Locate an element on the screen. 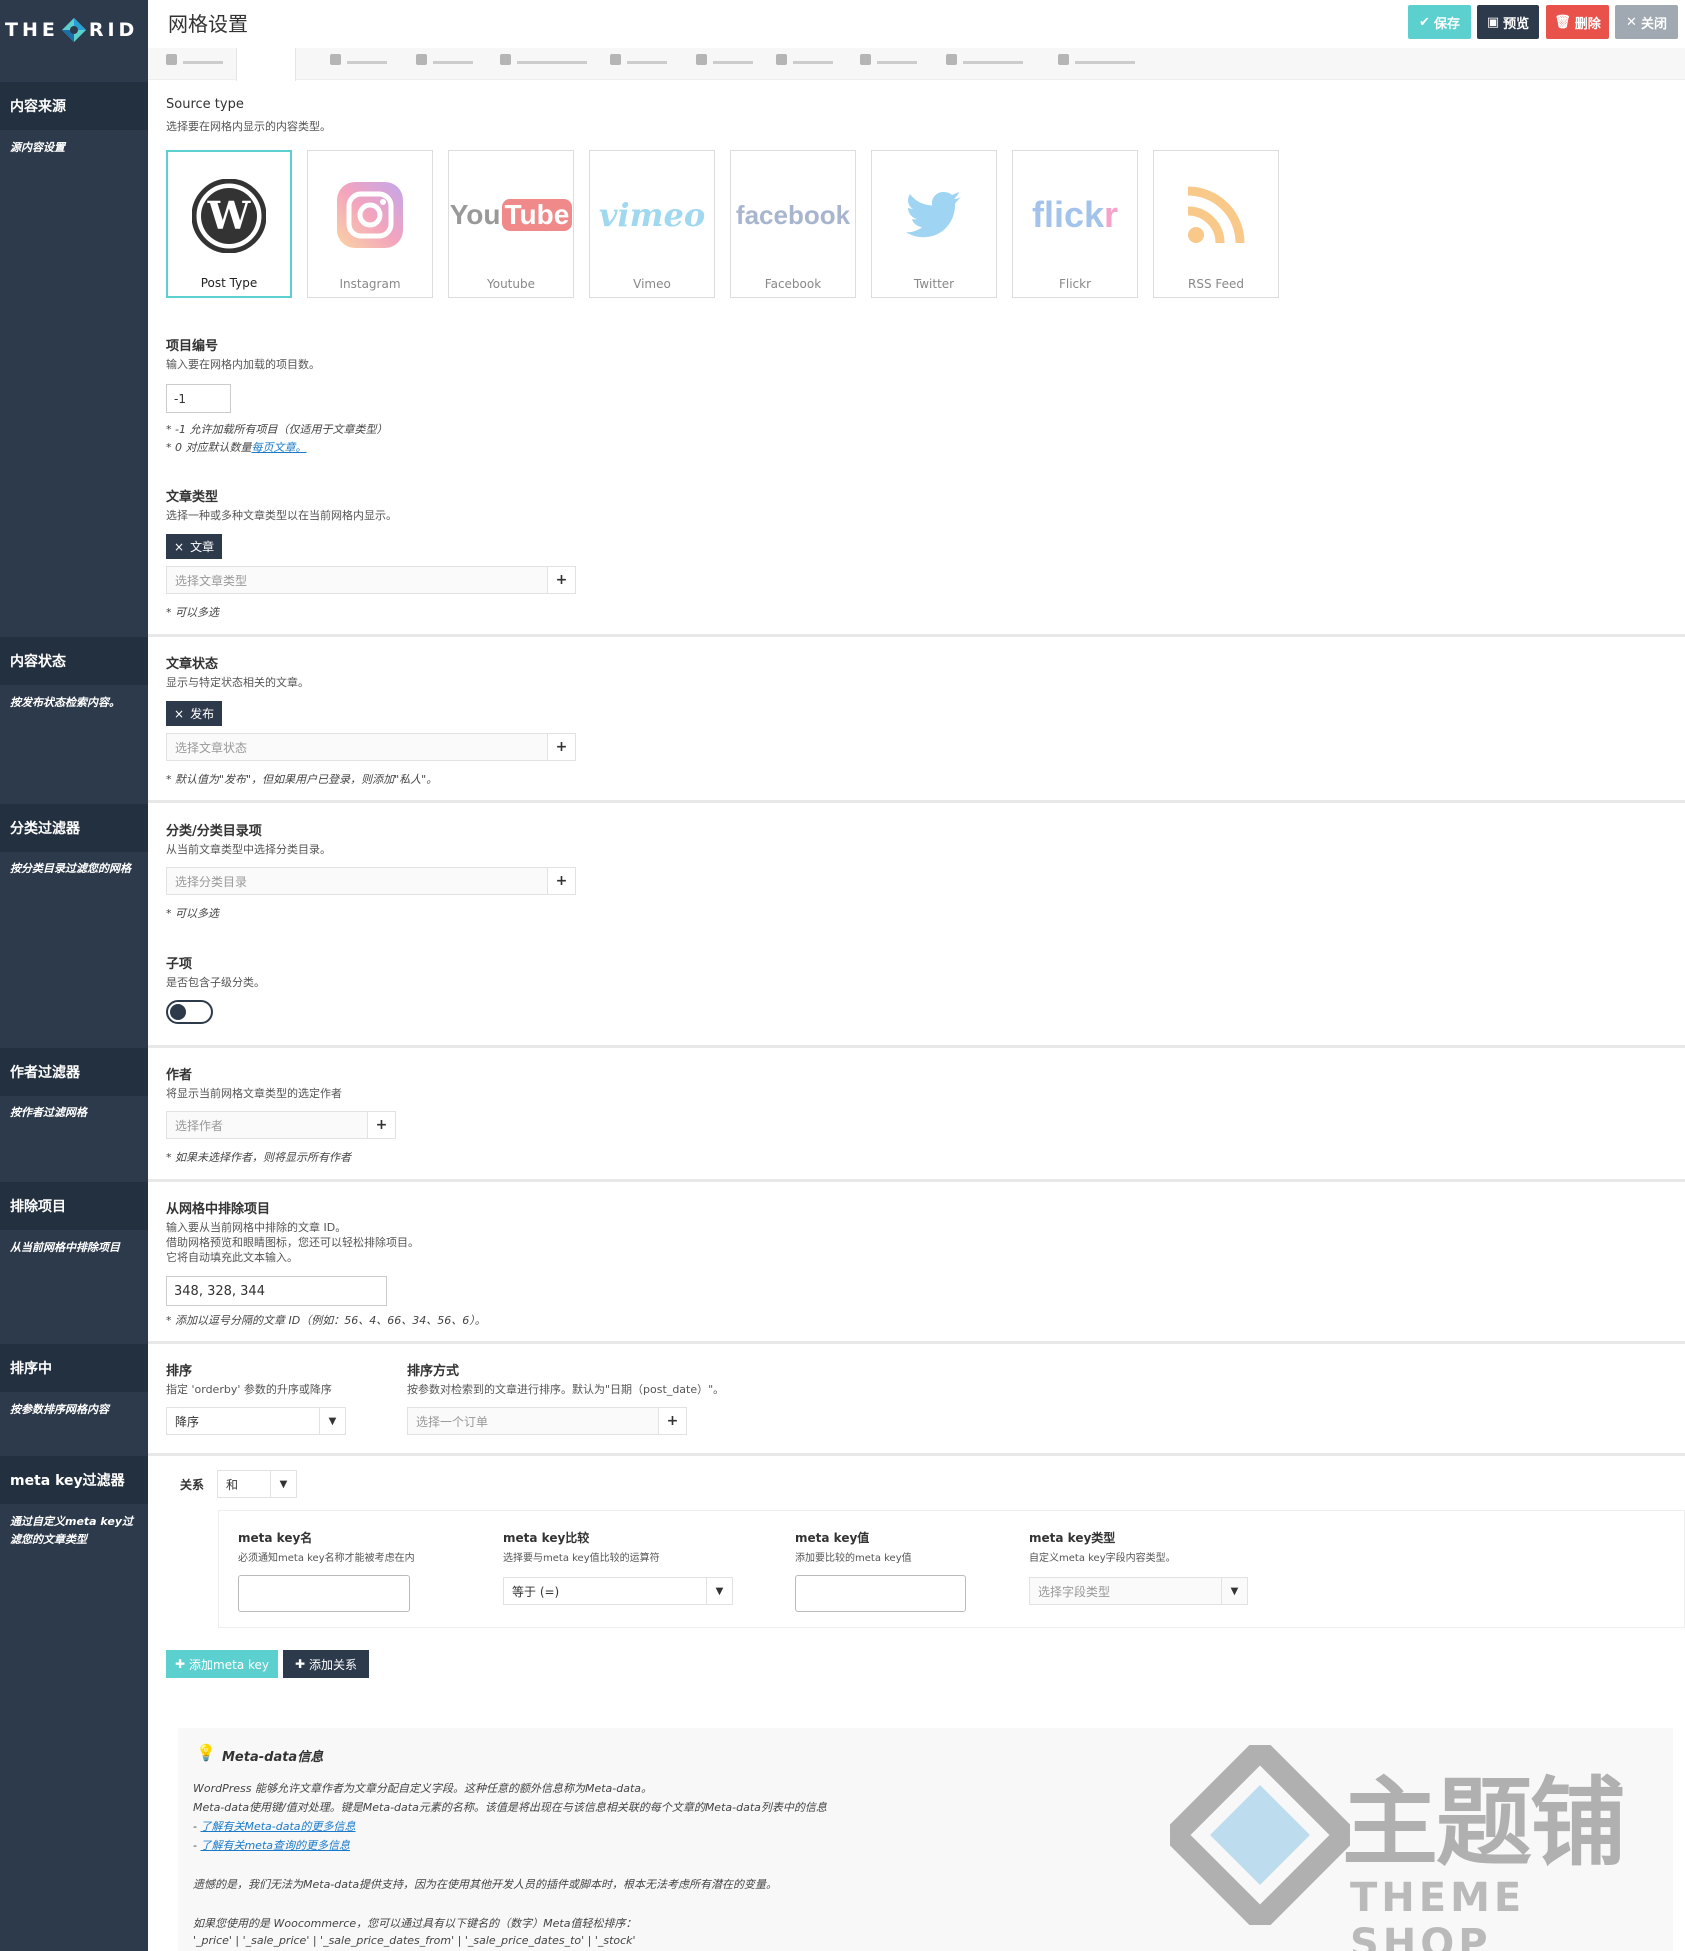  section-divider is located at coordinates (916, 801).